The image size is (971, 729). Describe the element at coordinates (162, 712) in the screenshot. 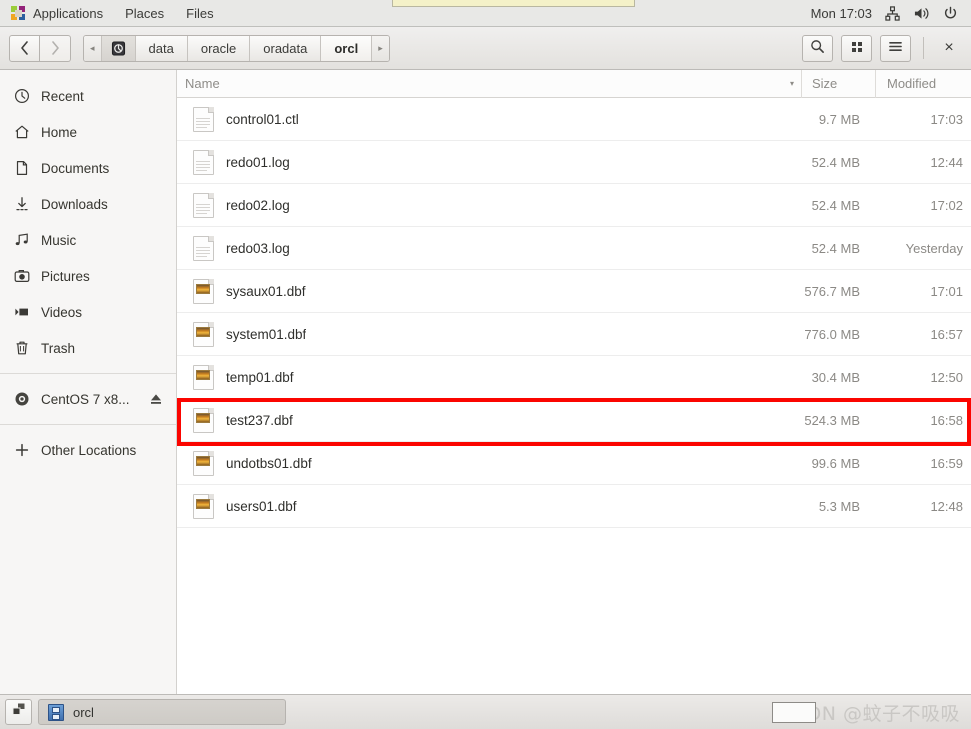

I see `taskbar-task-orcl: orcl` at that location.